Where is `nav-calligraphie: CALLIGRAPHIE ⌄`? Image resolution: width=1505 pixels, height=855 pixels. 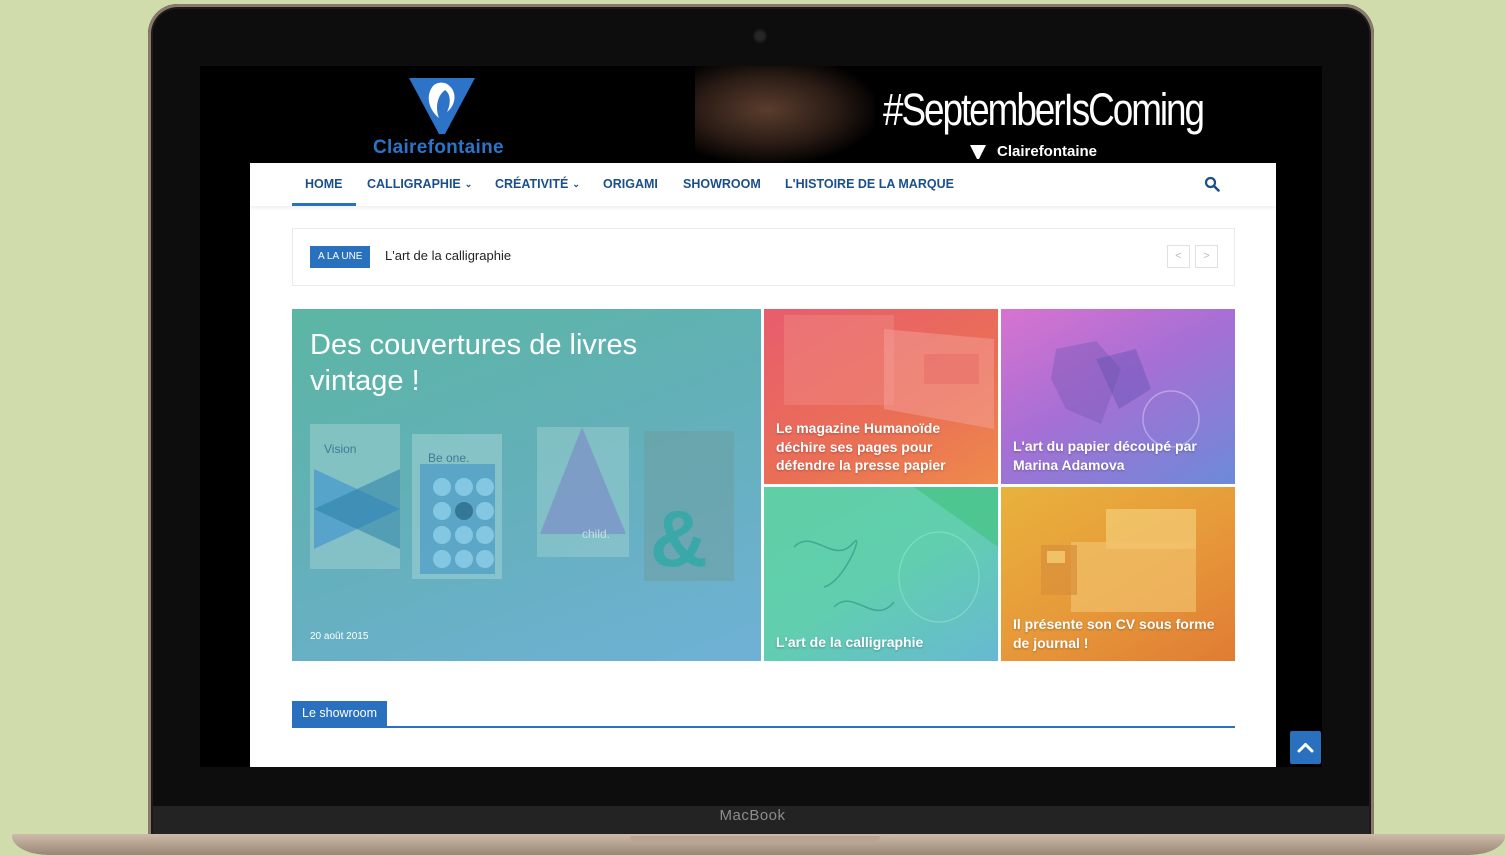
nav-calligraphie: CALLIGRAPHIE ⌄ is located at coordinates (419, 184).